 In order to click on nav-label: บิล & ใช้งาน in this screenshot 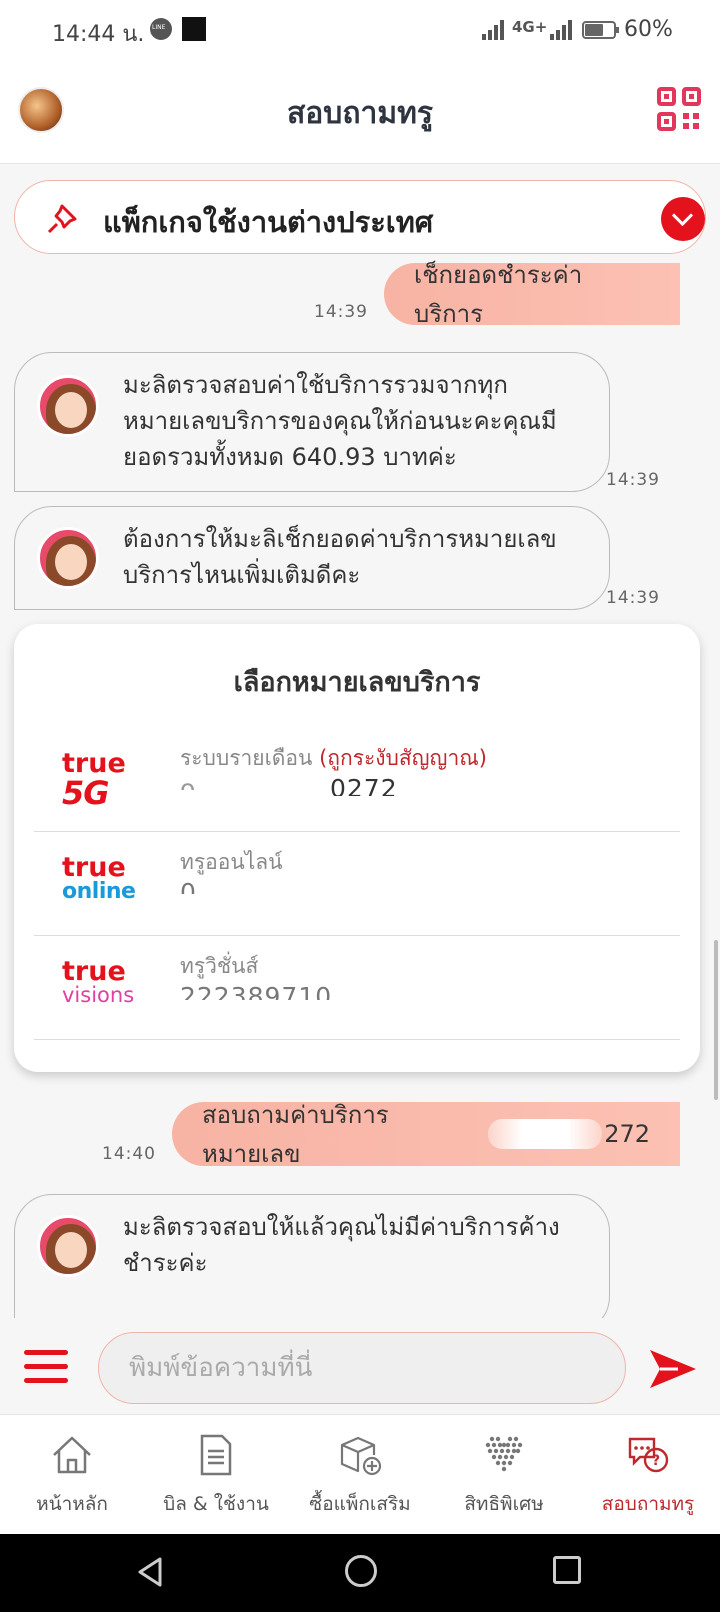, I will do `click(216, 1504)`.